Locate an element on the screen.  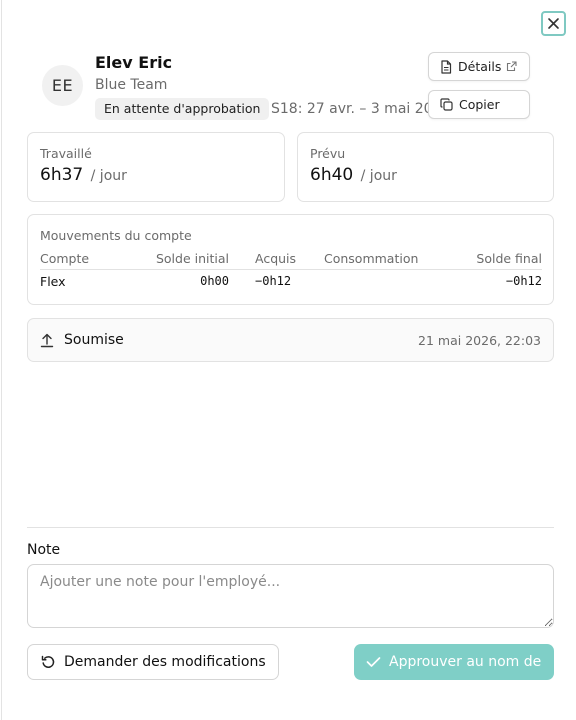
history-label: Soumise is located at coordinates (94, 340).